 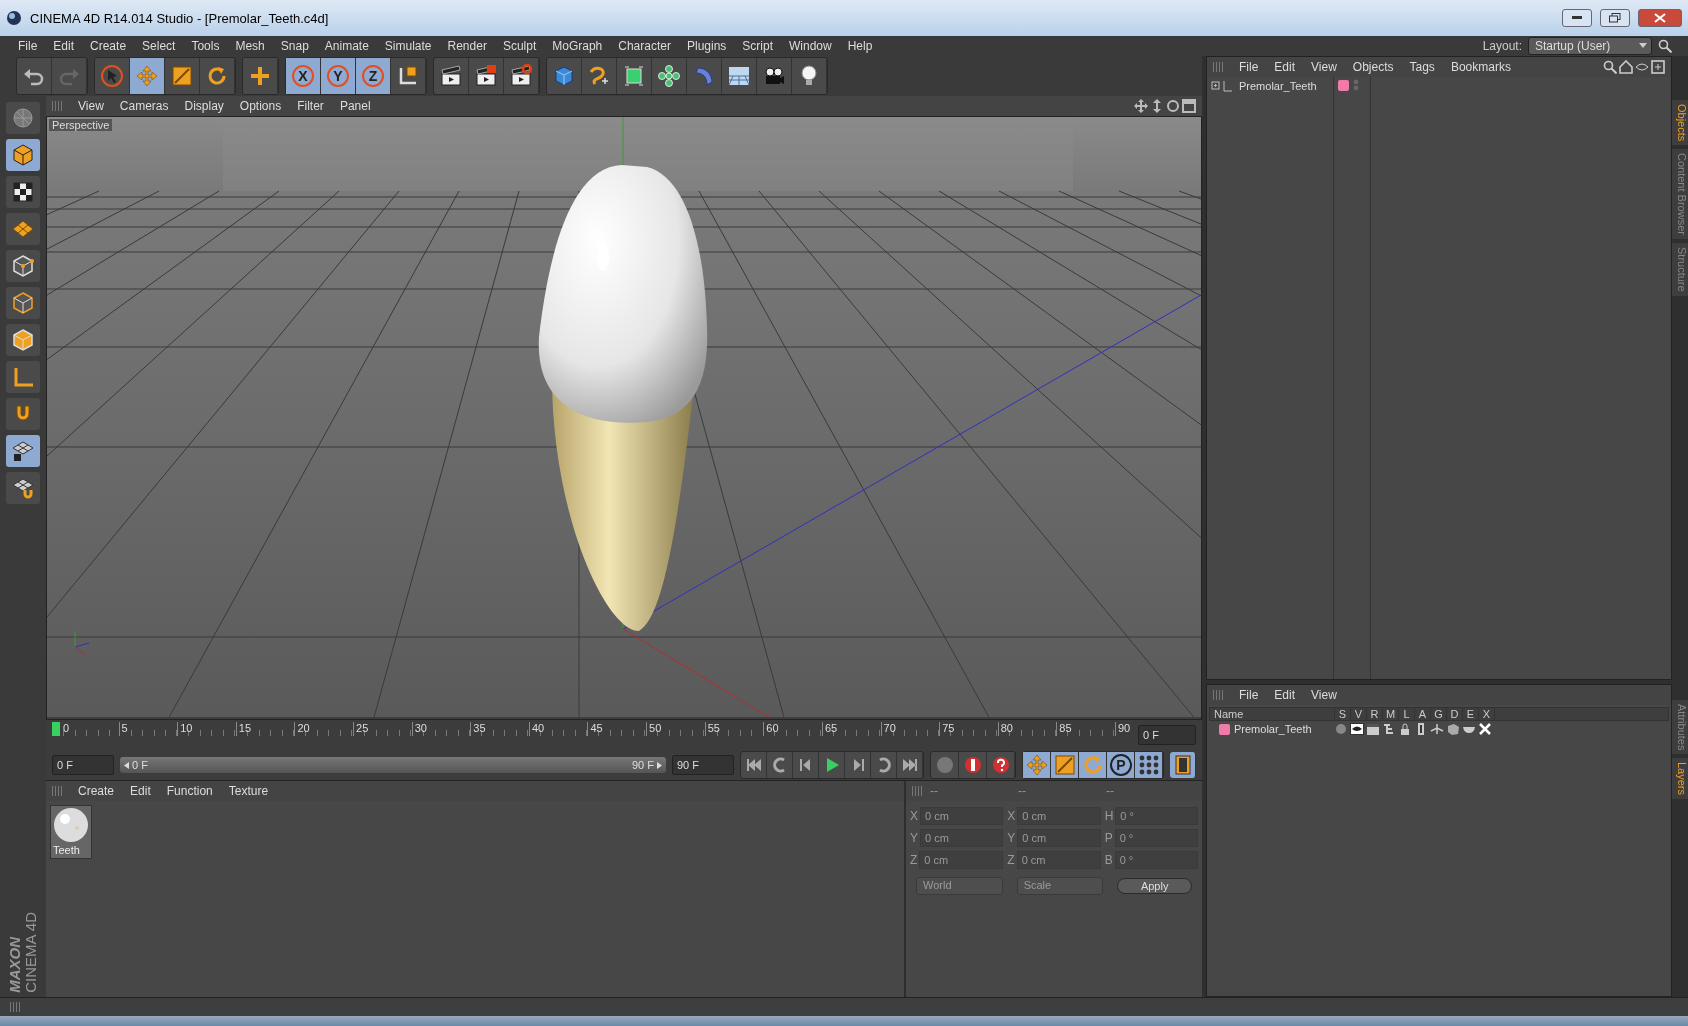 What do you see at coordinates (250, 46) in the screenshot?
I see `menu-item: Mesh` at bounding box center [250, 46].